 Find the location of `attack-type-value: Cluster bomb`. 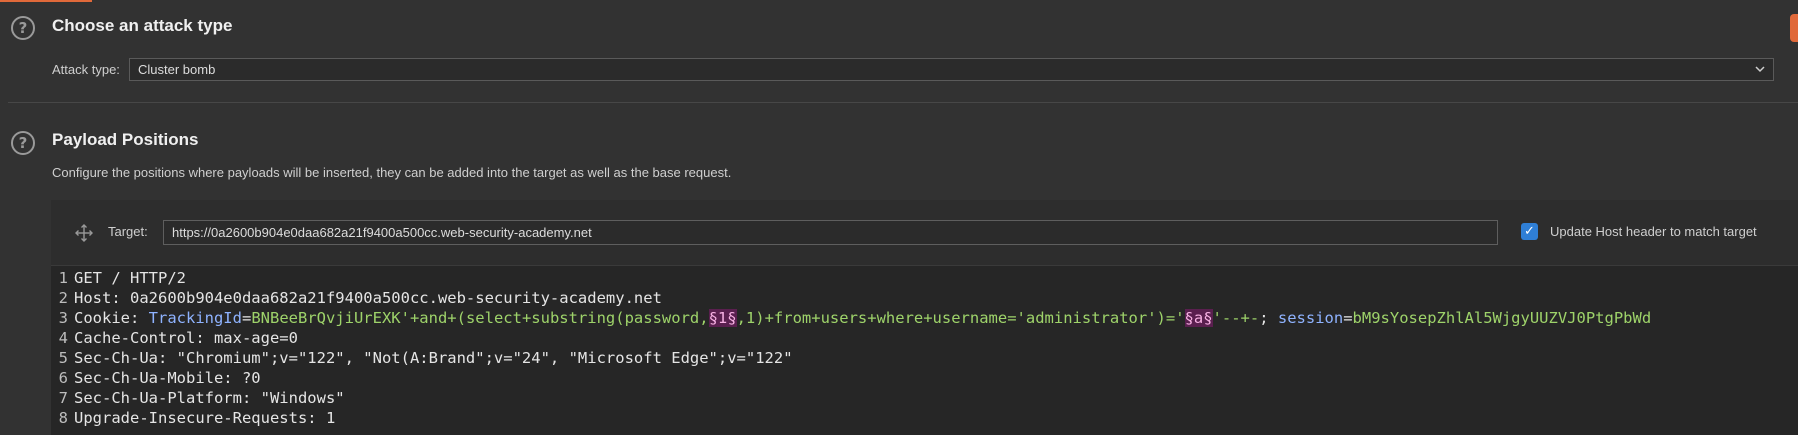

attack-type-value: Cluster bomb is located at coordinates (177, 69).